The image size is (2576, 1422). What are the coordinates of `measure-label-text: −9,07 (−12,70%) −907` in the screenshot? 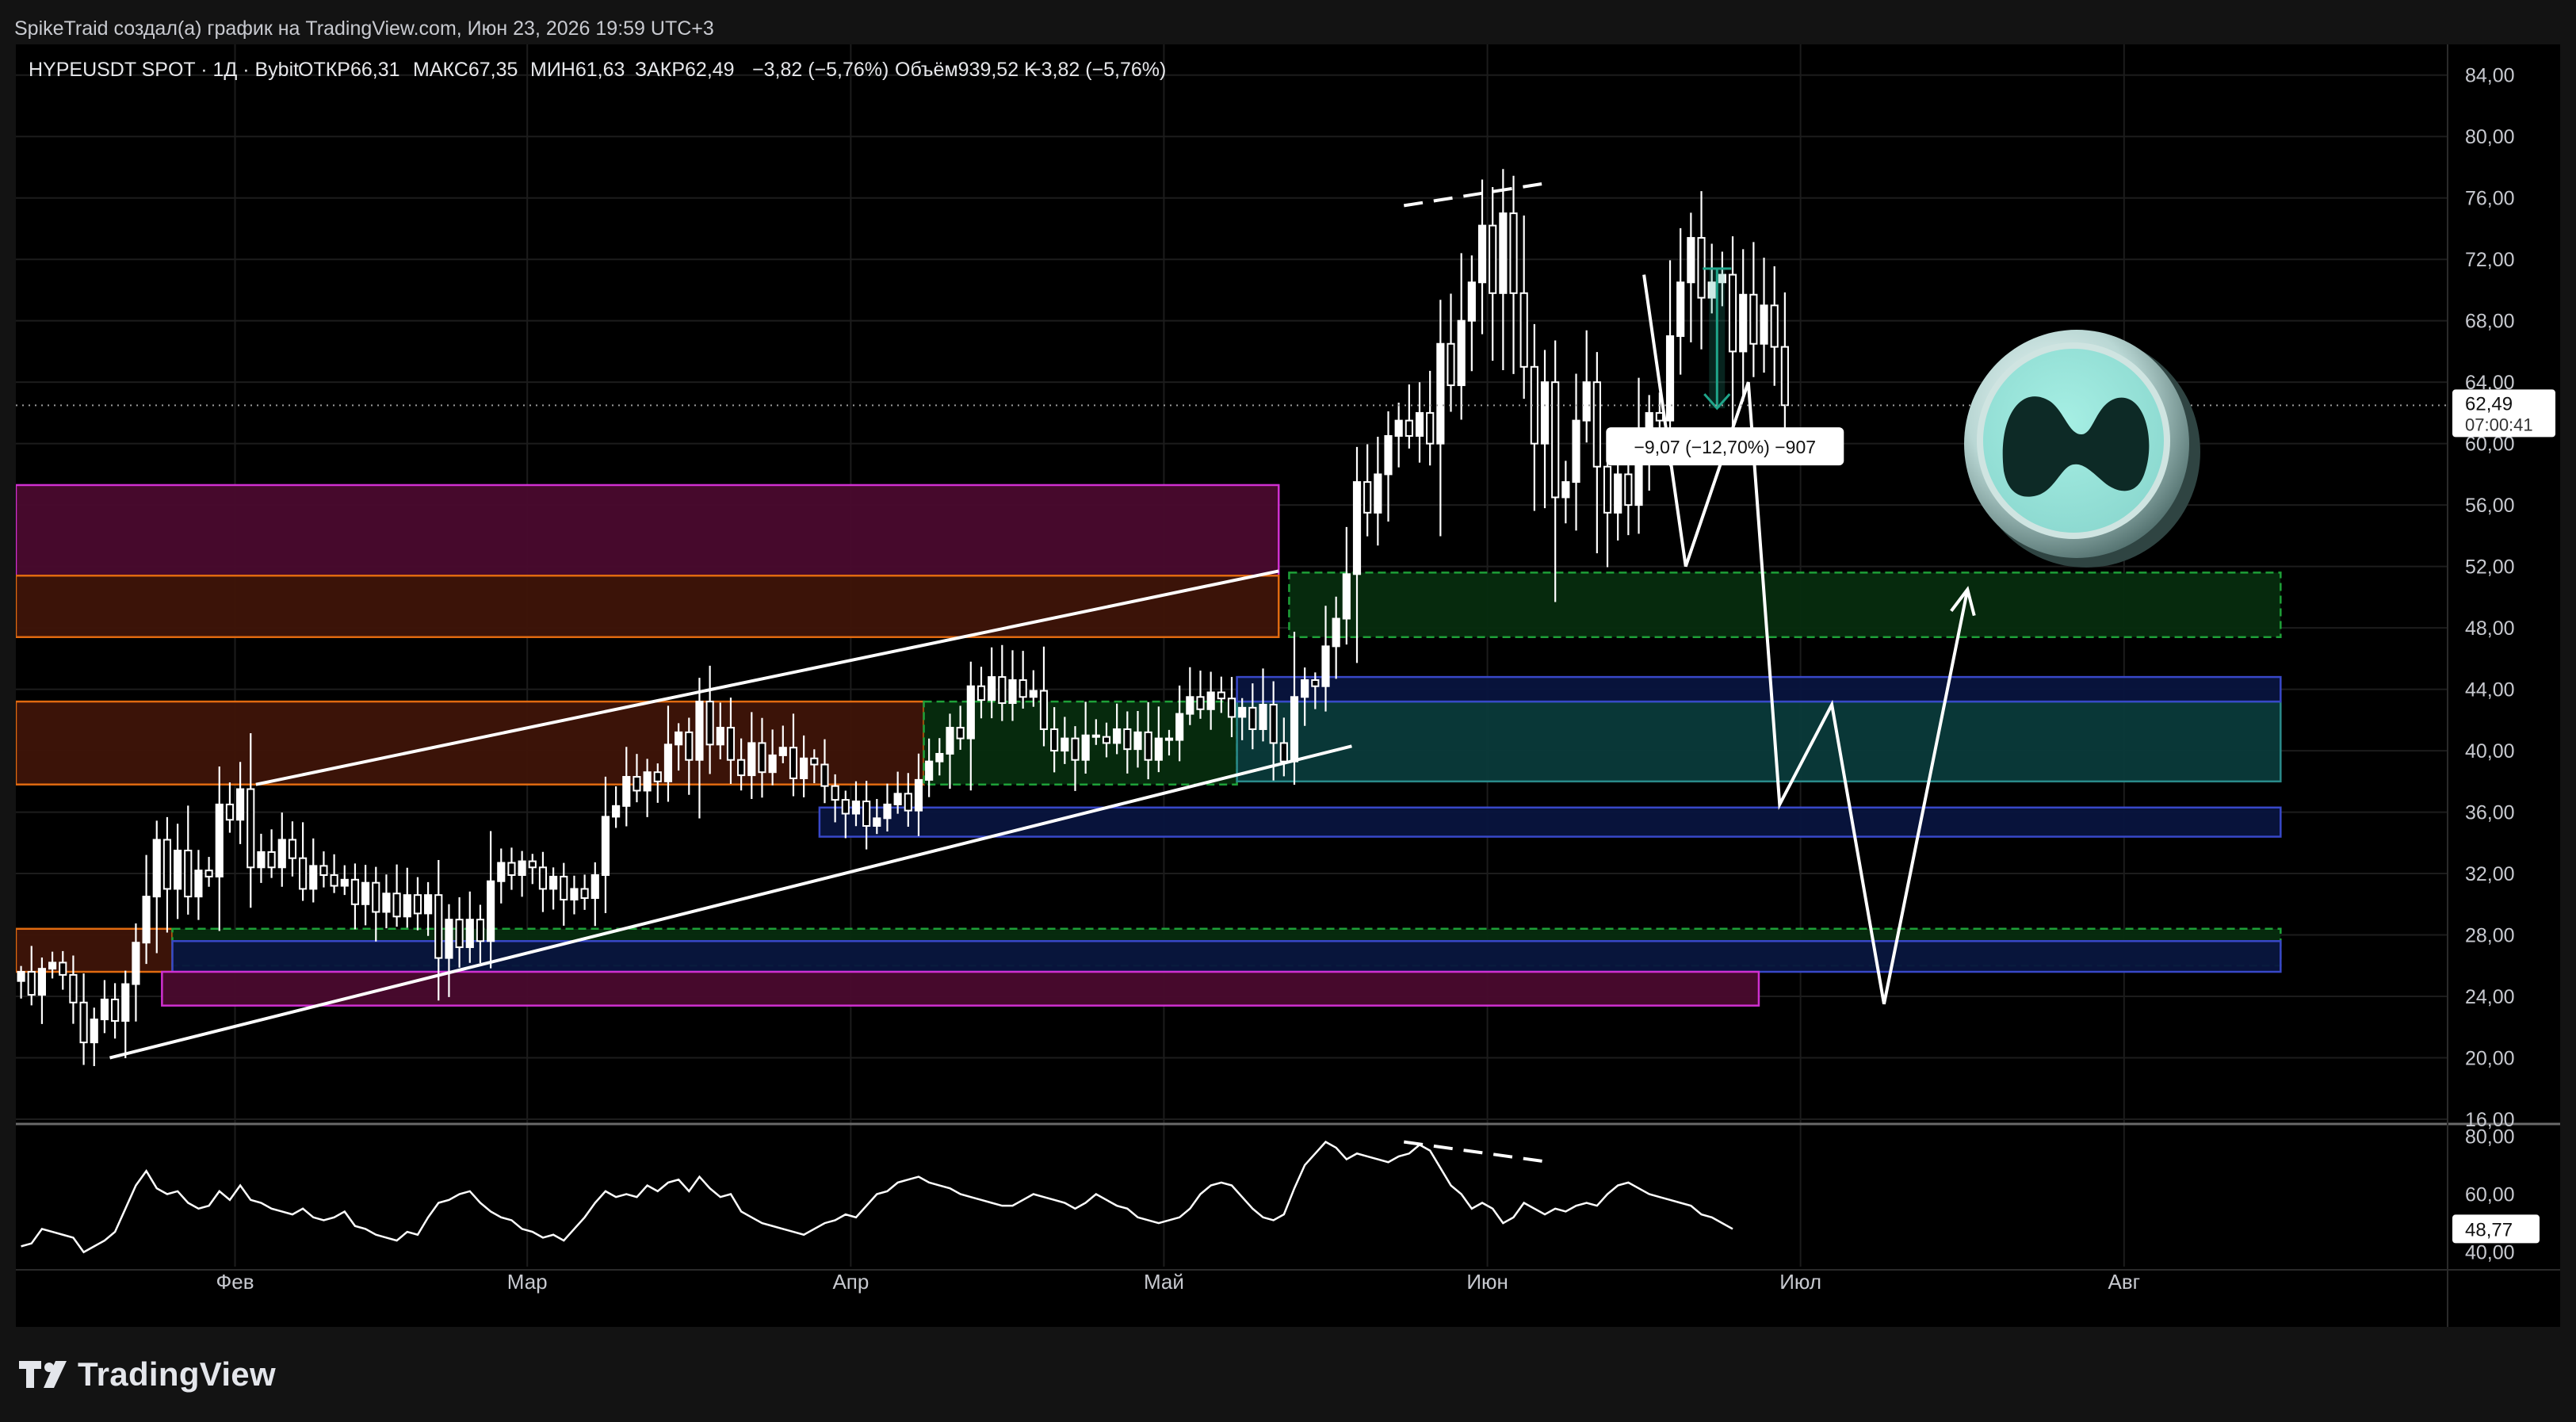 It's located at (1725, 447).